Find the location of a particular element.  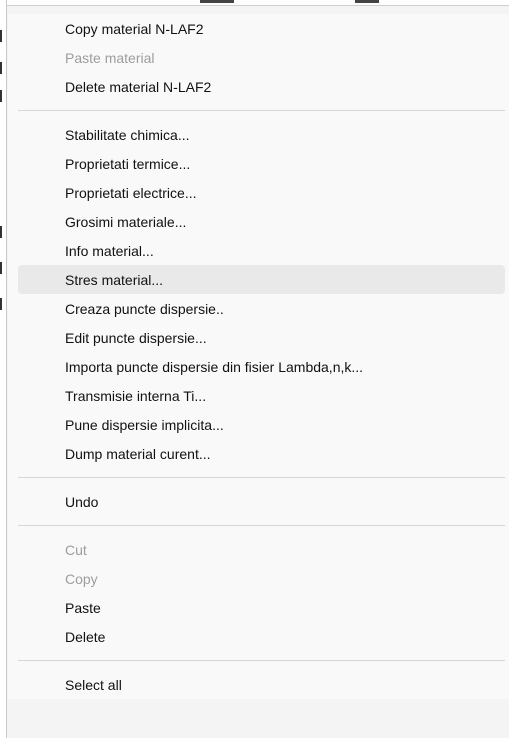

menu-item-select-all: Select all is located at coordinates (261, 684).